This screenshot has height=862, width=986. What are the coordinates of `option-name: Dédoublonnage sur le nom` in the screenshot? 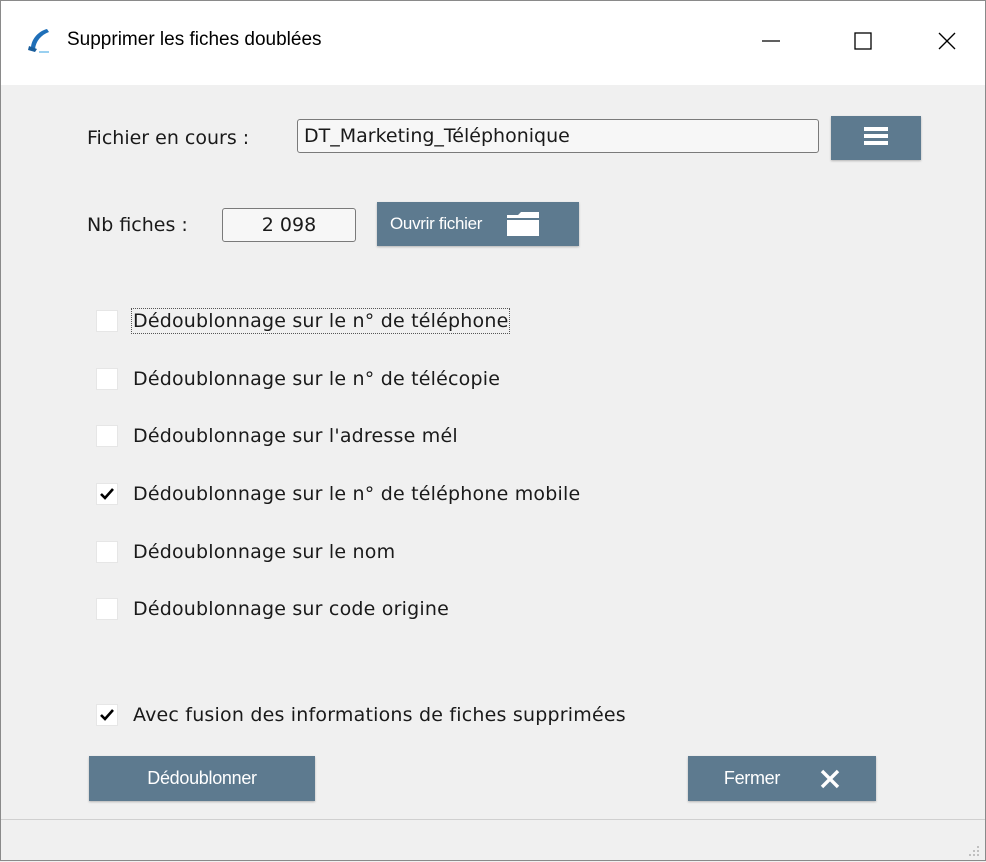 It's located at (245, 552).